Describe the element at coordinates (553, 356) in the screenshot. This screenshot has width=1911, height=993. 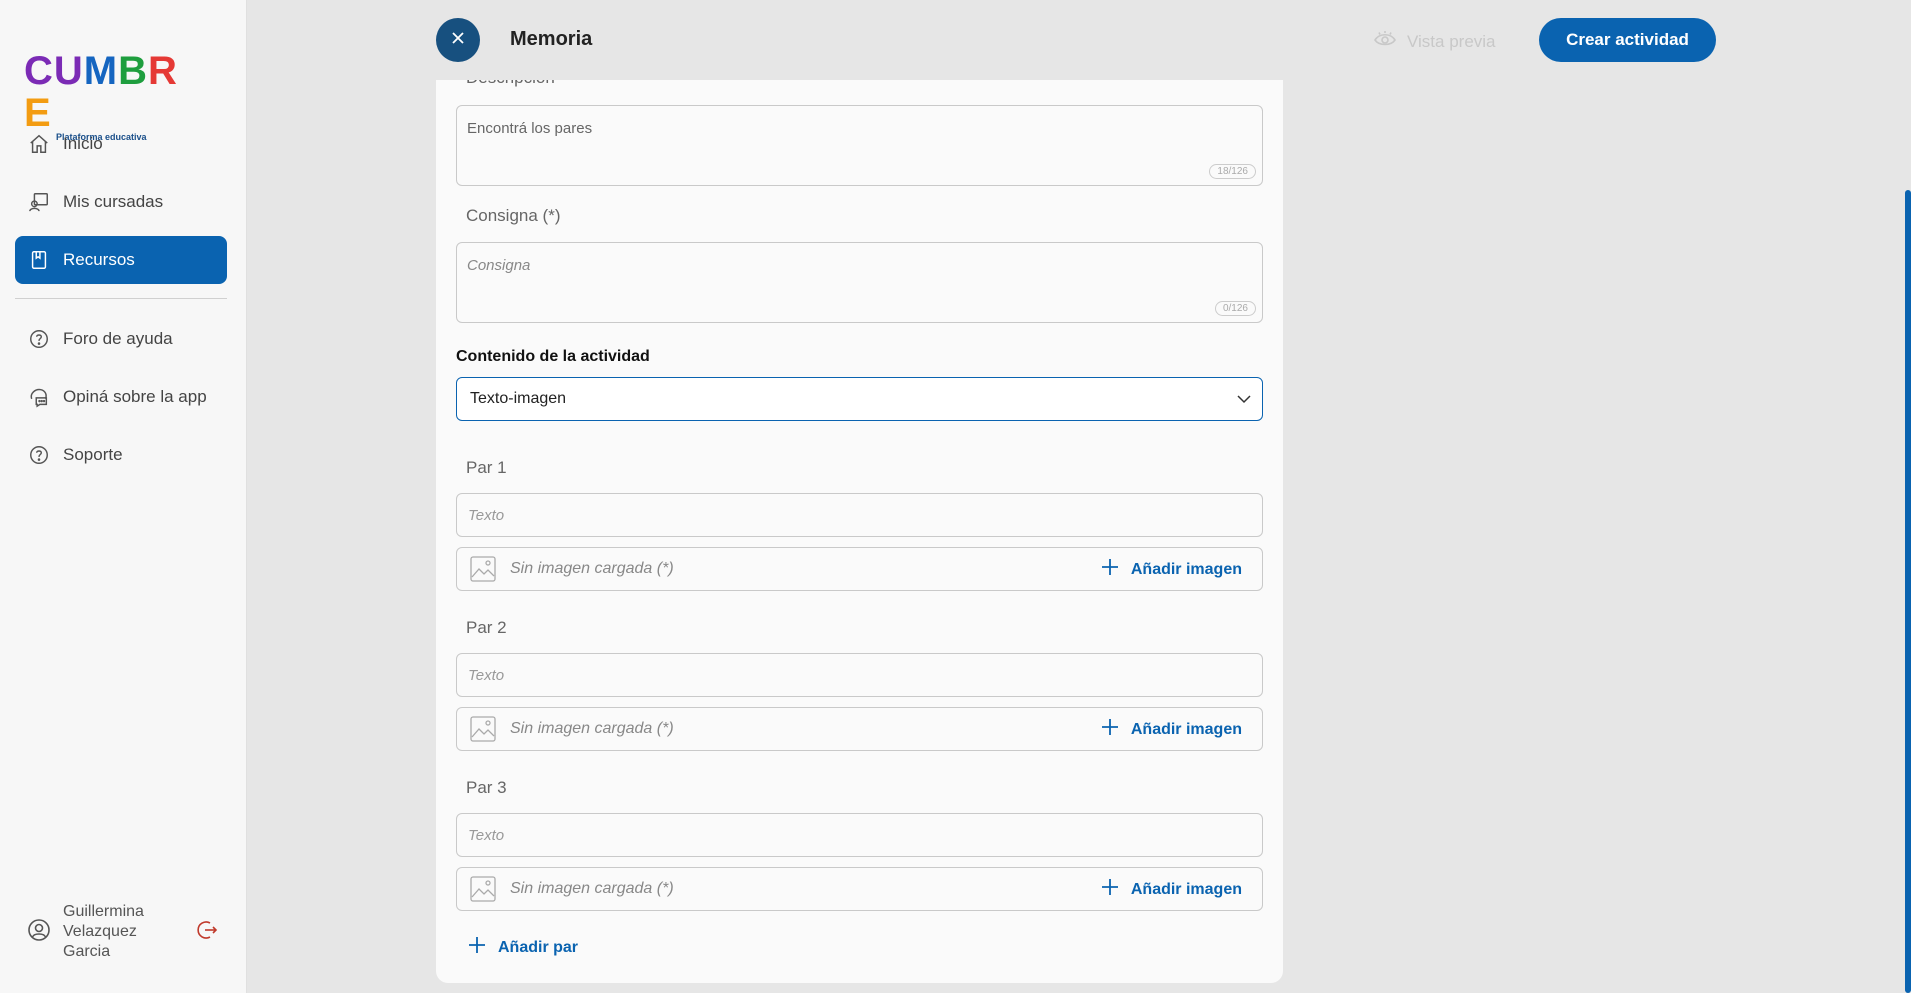
I see `content-label: Contenido de la actividad` at that location.